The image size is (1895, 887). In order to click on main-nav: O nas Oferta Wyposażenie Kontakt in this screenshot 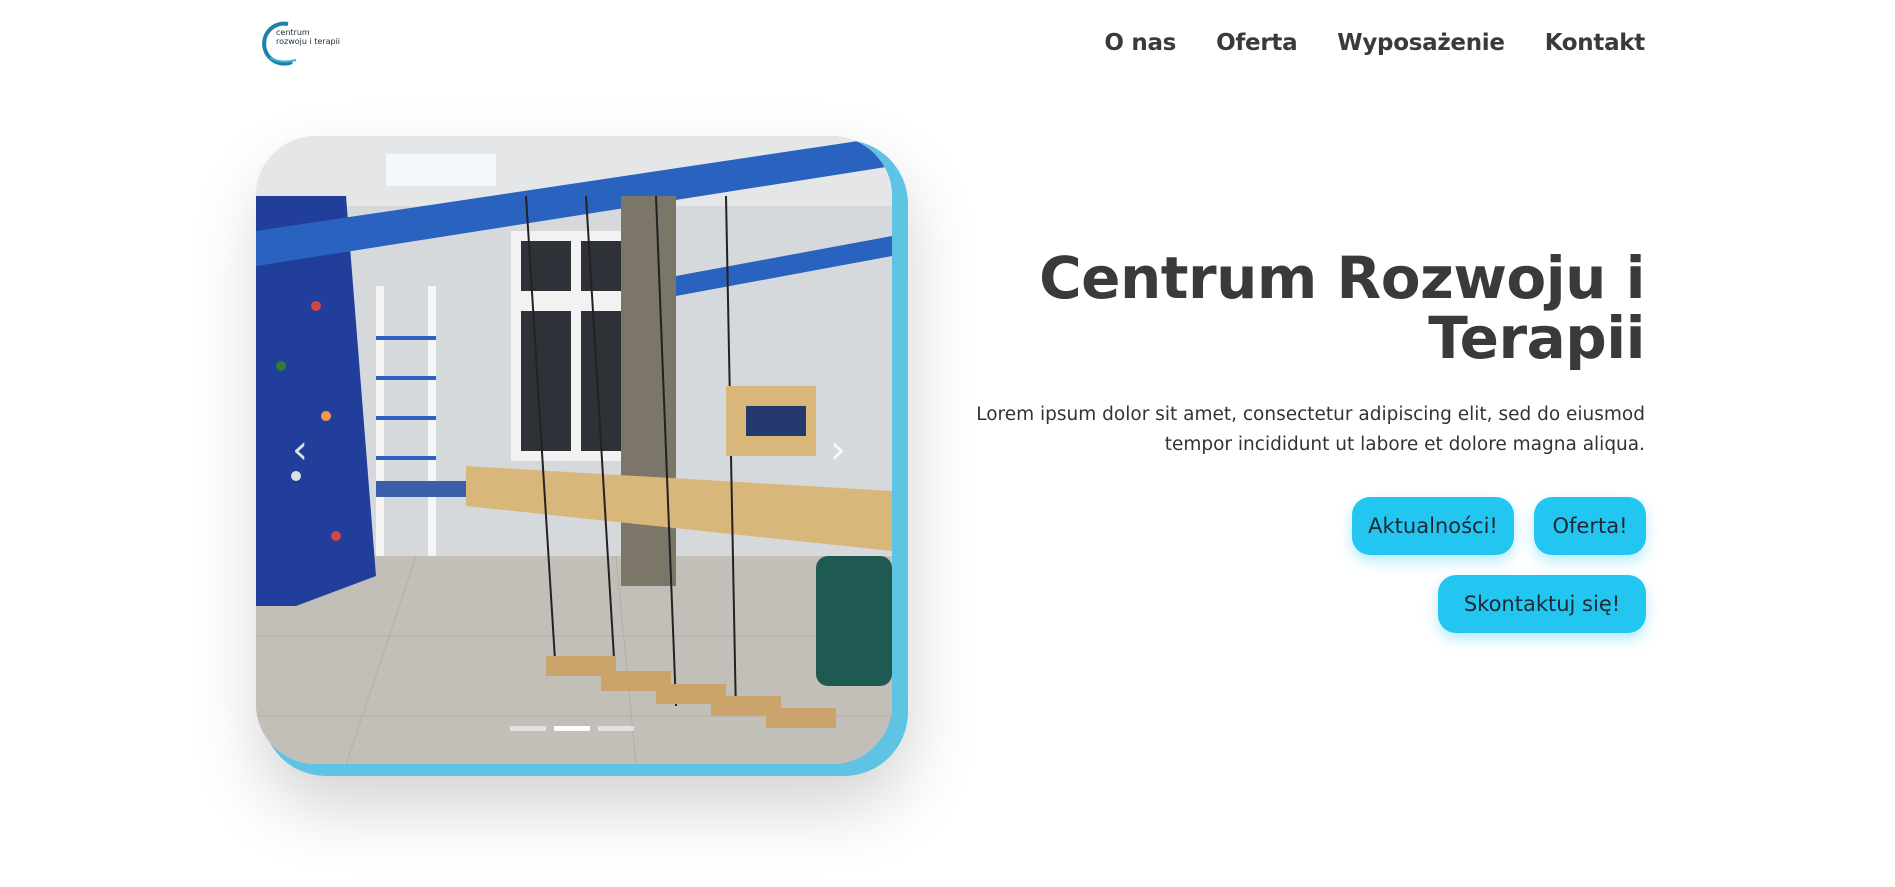, I will do `click(1374, 43)`.